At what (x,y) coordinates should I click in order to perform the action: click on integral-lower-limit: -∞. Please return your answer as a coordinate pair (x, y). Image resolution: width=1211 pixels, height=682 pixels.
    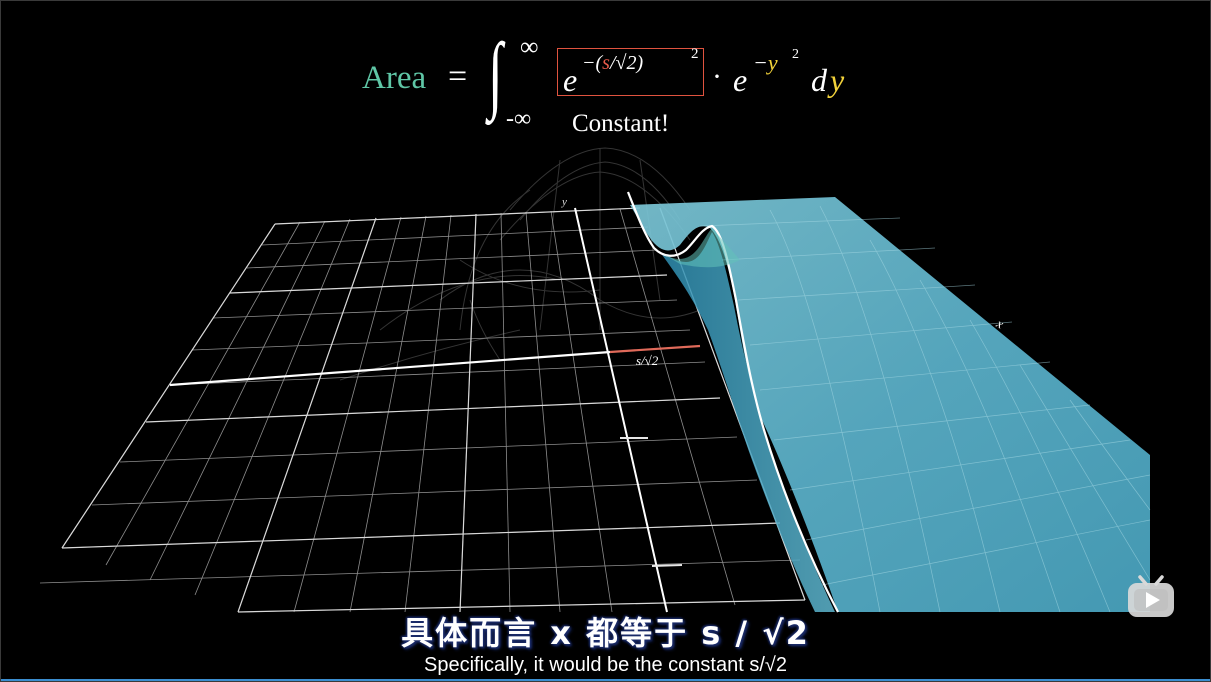
    Looking at the image, I should click on (519, 119).